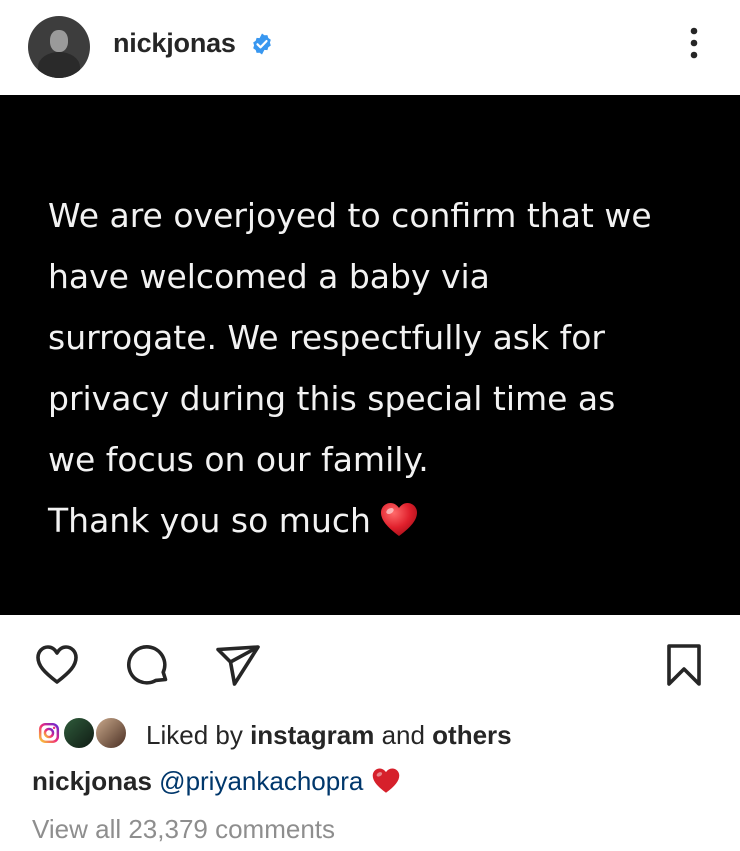  I want to click on liked-by-middle: and, so click(403, 735).